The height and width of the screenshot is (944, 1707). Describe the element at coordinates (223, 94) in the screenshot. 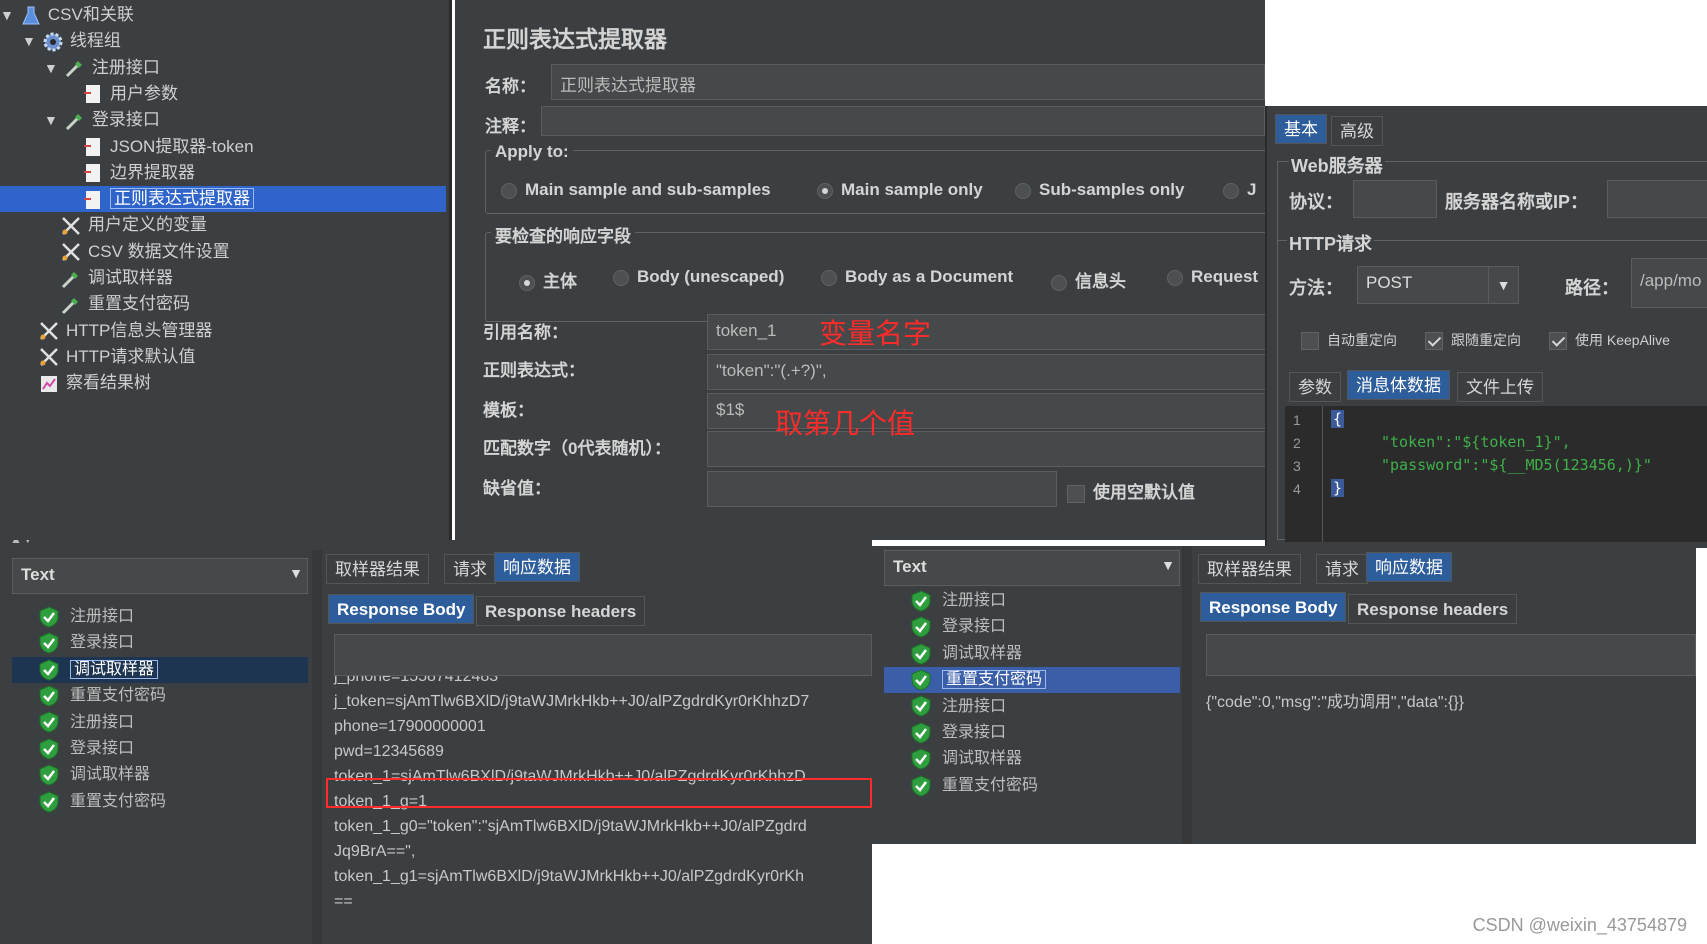

I see `tree-item: 用户参数` at that location.